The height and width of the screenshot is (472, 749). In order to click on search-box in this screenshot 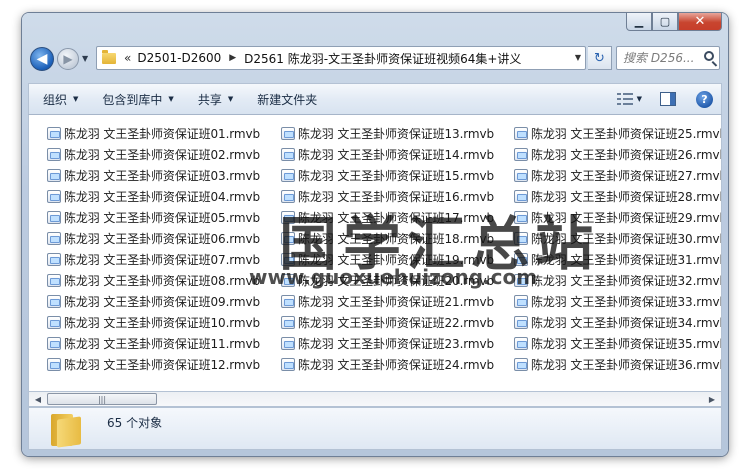, I will do `click(668, 58)`.